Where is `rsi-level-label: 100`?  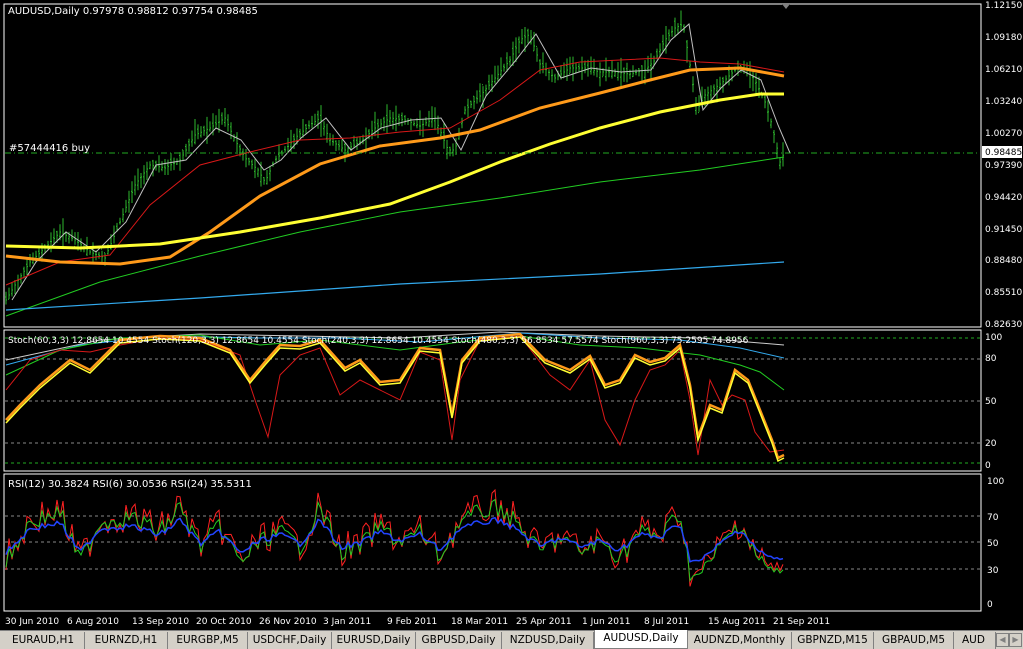
rsi-level-label: 100 is located at coordinates (995, 482).